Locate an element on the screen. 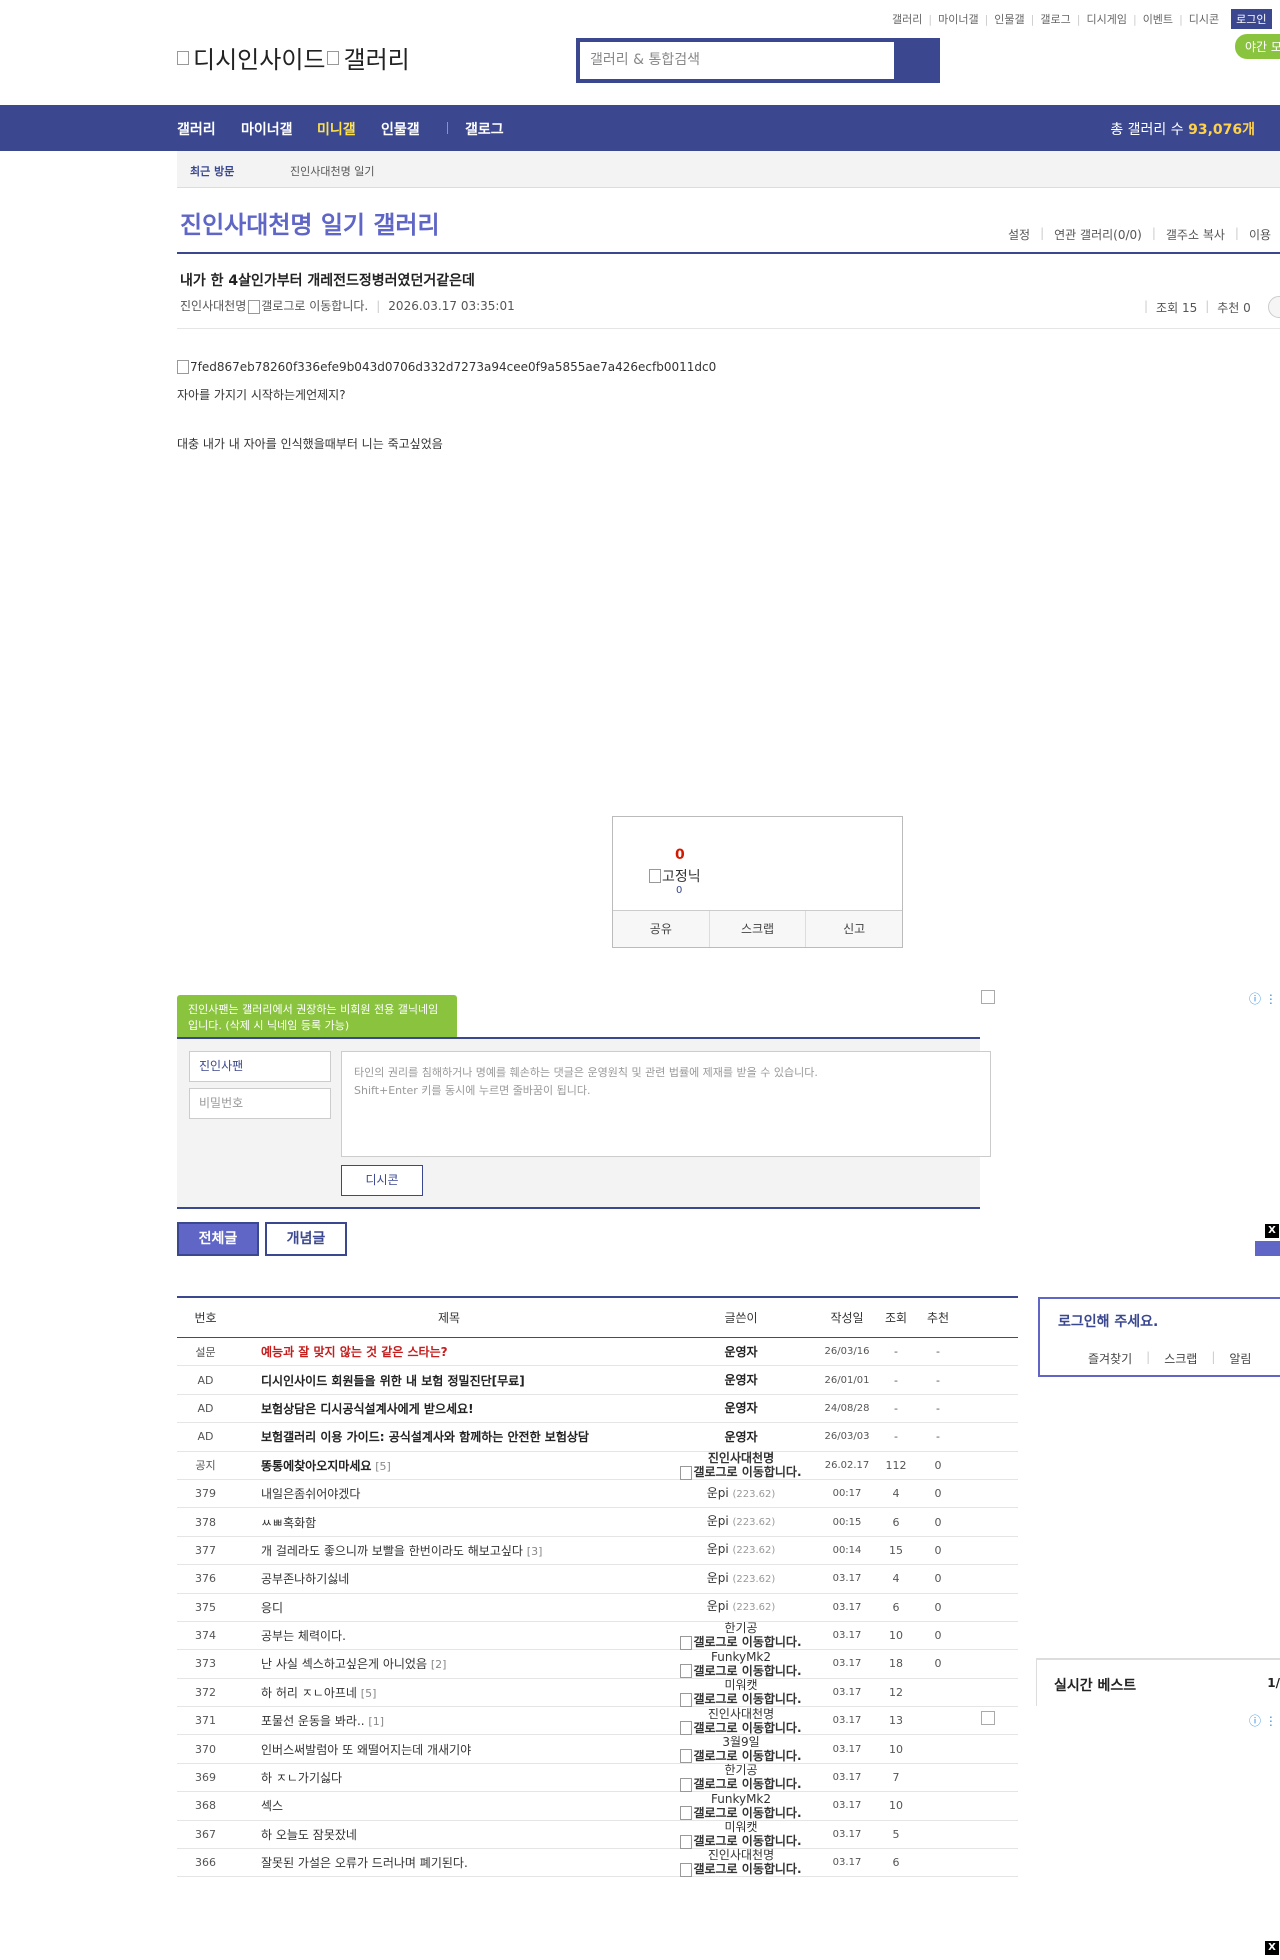 The height and width of the screenshot is (1960, 1280). table-row: AD 보험상담은 디시공식설계사에게 받으세요! 운영자 24/08/28 - - is located at coordinates (597, 1409).